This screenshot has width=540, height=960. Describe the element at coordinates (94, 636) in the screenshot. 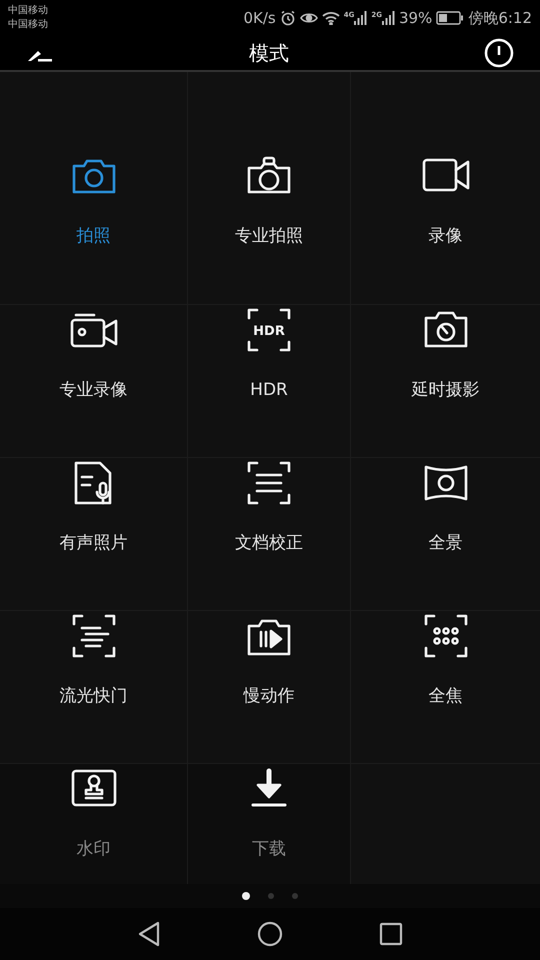

I see `light-streak-icon` at that location.